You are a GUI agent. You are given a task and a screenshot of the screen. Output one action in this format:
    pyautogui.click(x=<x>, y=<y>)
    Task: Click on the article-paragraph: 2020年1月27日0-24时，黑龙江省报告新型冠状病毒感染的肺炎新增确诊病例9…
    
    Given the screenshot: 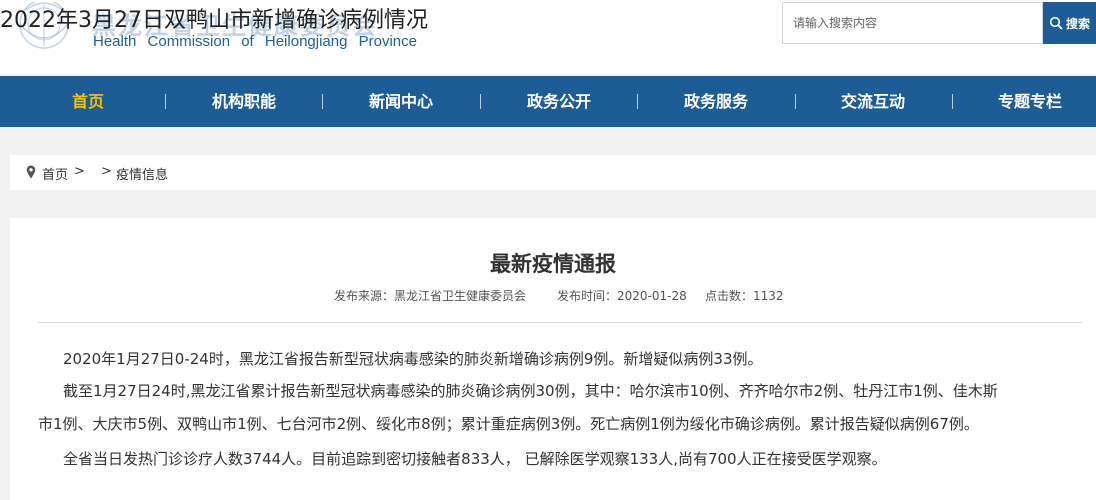 What is the action you would take?
    pyautogui.click(x=413, y=359)
    